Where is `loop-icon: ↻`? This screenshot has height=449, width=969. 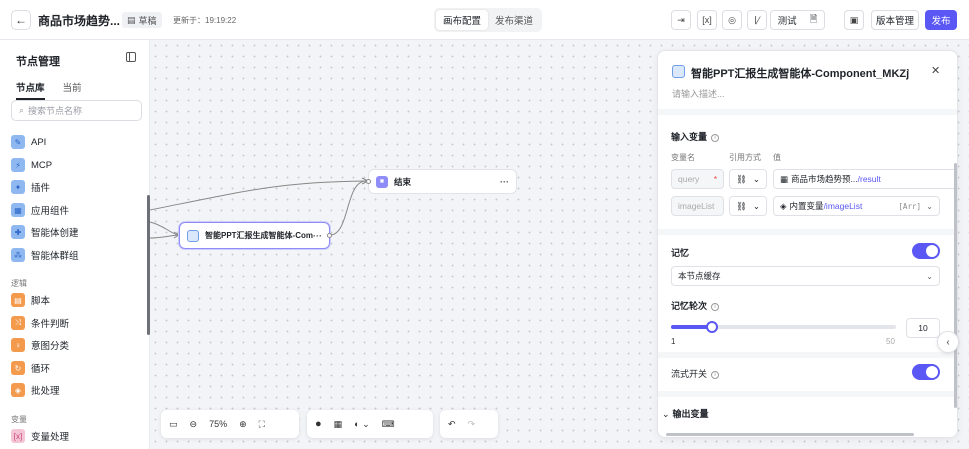
loop-icon: ↻ is located at coordinates (18, 368).